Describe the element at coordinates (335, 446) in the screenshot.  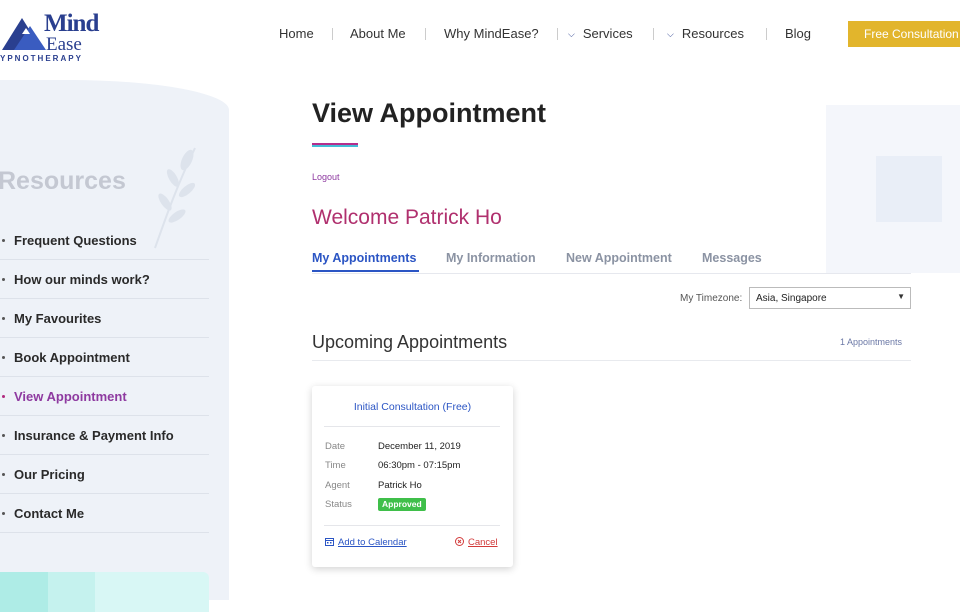
I see `date-label: Date` at that location.